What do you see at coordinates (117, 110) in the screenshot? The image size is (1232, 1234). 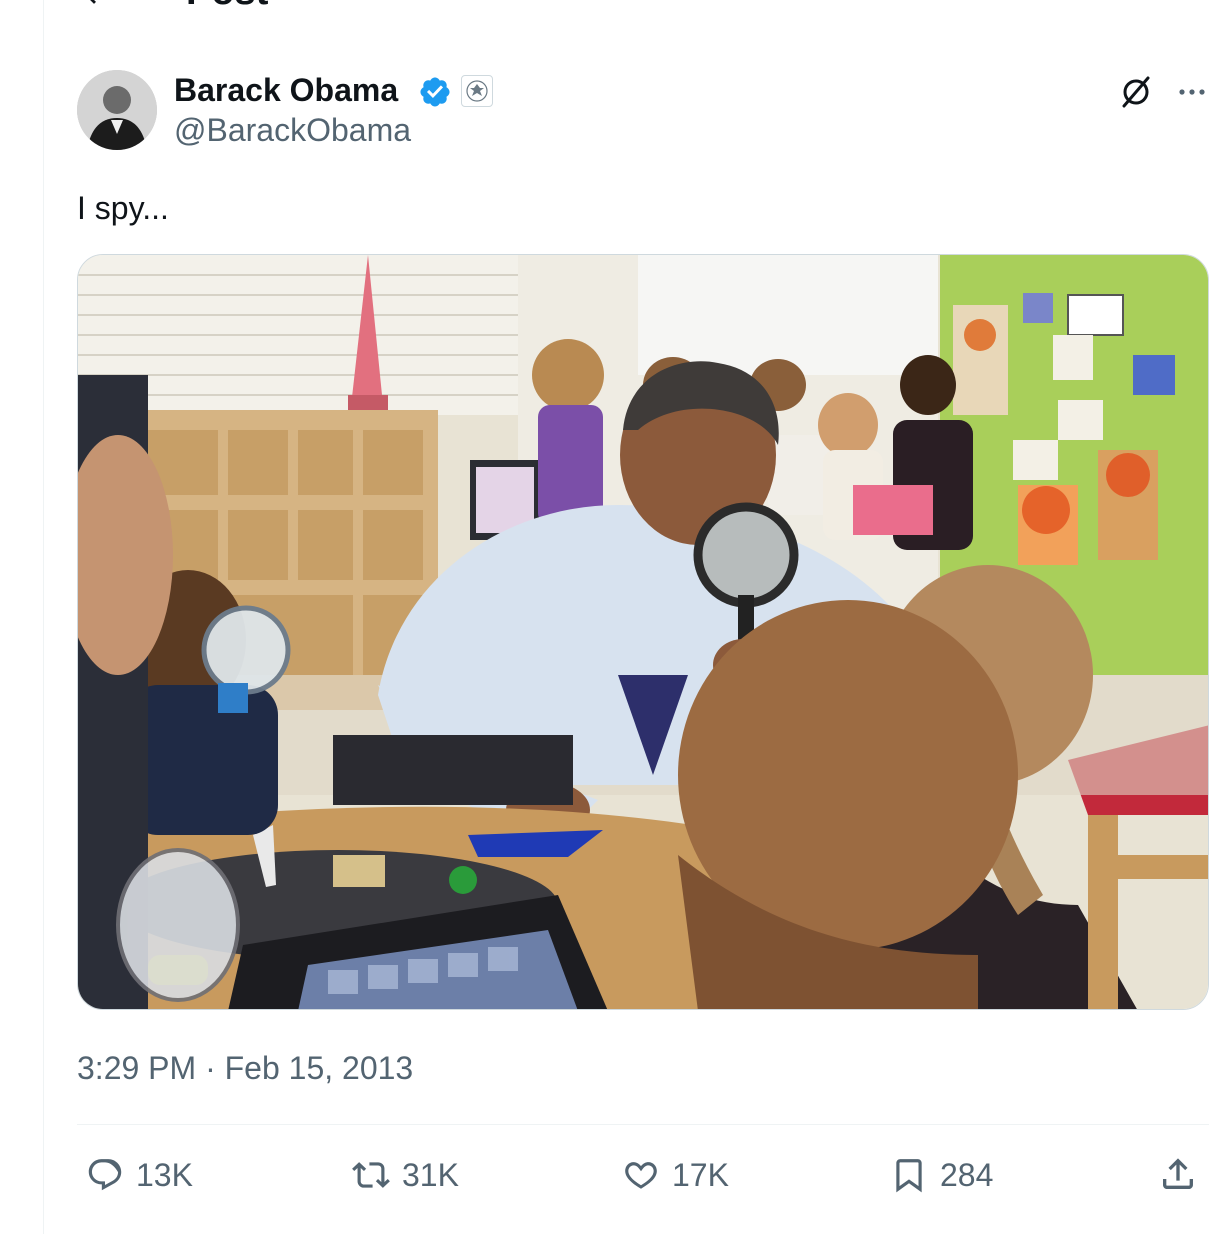 I see `avatar` at bounding box center [117, 110].